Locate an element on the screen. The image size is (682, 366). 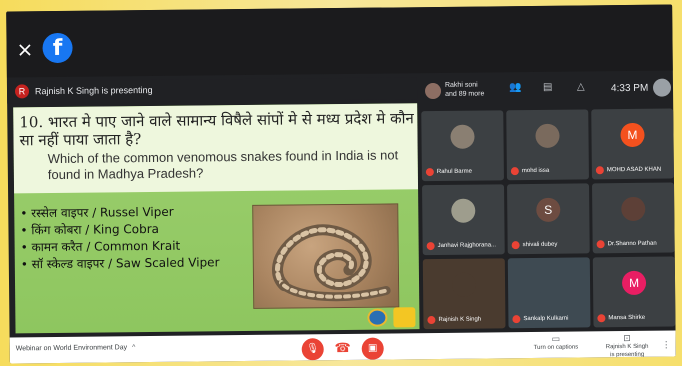
camera-toggle-button: ▣ is located at coordinates (372, 348).